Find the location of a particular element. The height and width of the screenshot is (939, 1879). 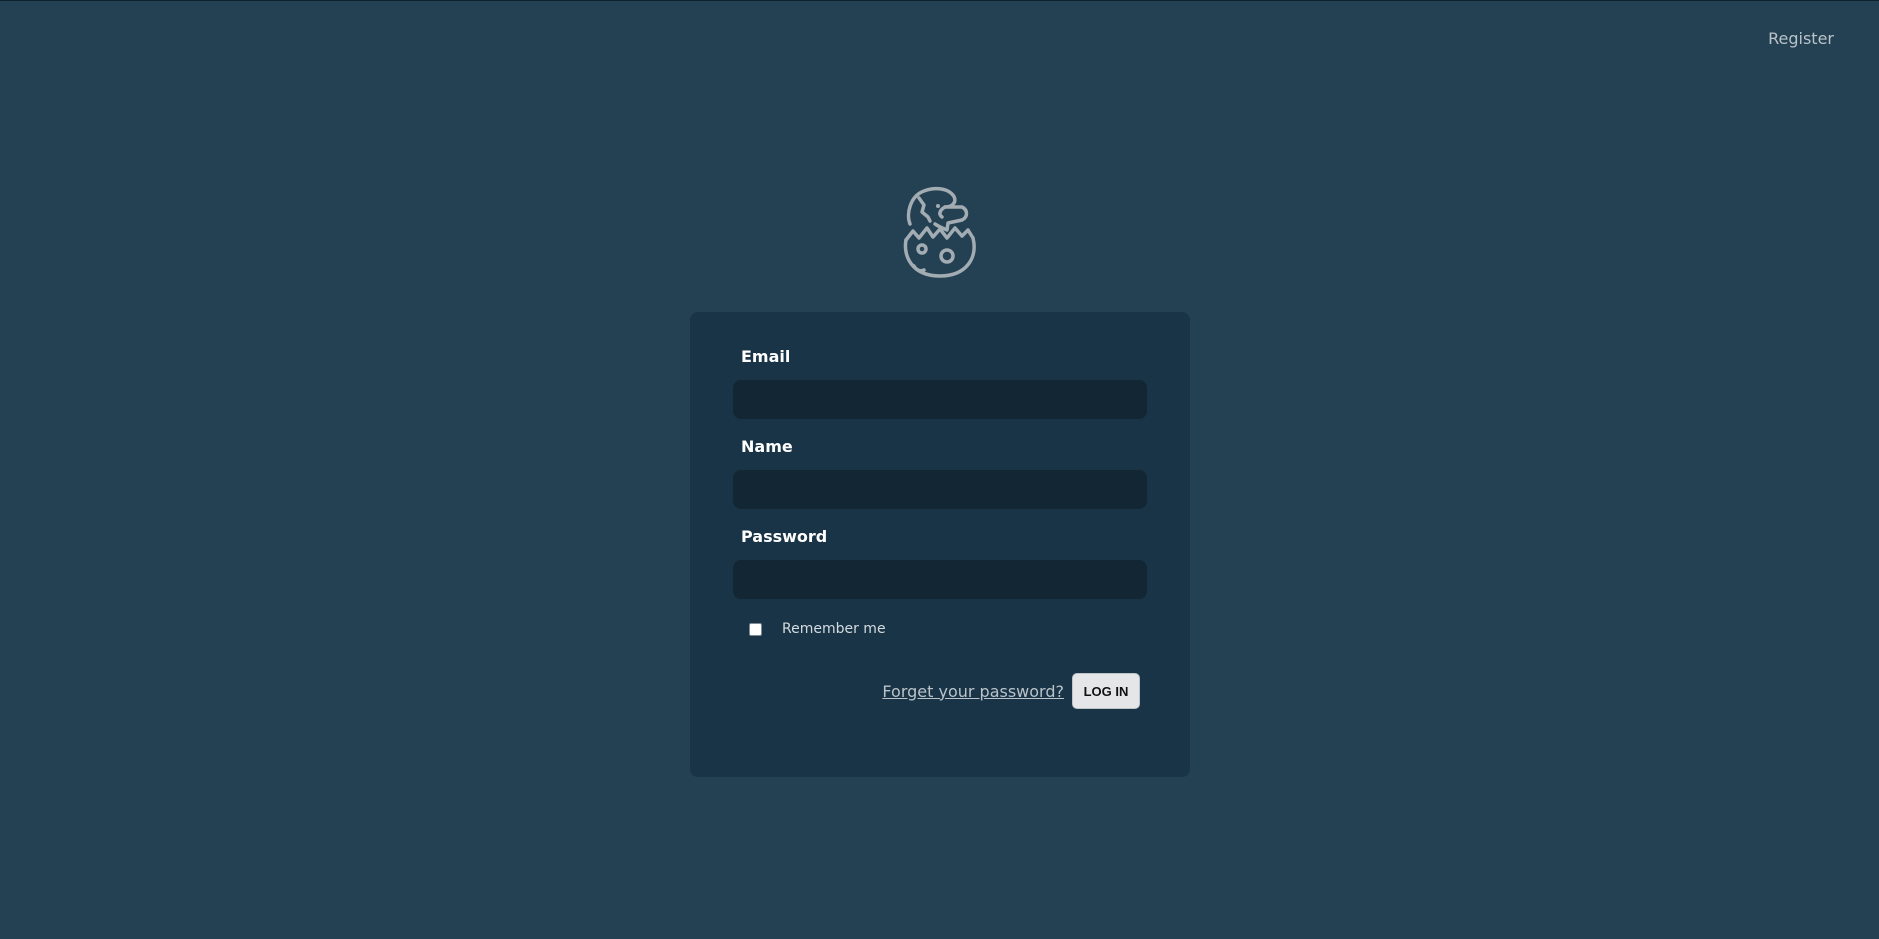

hatching-dinosaur-egg-icon is located at coordinates (940, 233).